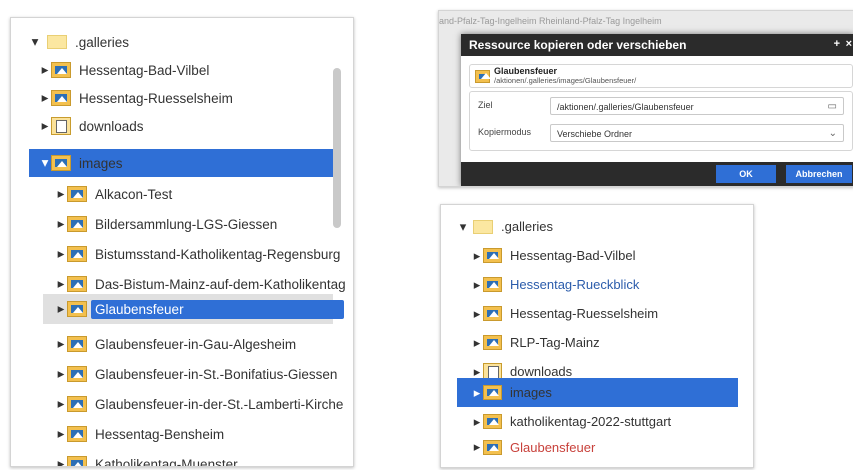  I want to click on tree-item-alkacon-test: ▸ Alkacon-Test, so click(113, 194).